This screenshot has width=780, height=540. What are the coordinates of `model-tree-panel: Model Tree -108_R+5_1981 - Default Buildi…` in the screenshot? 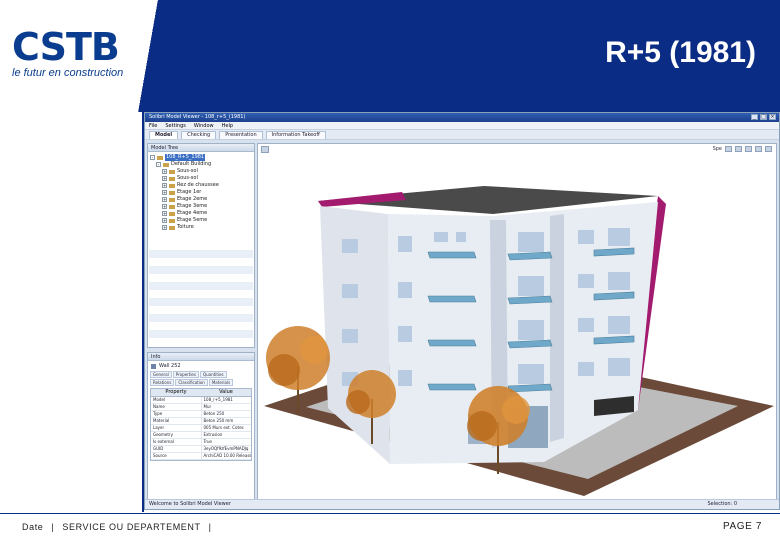 It's located at (201, 245).